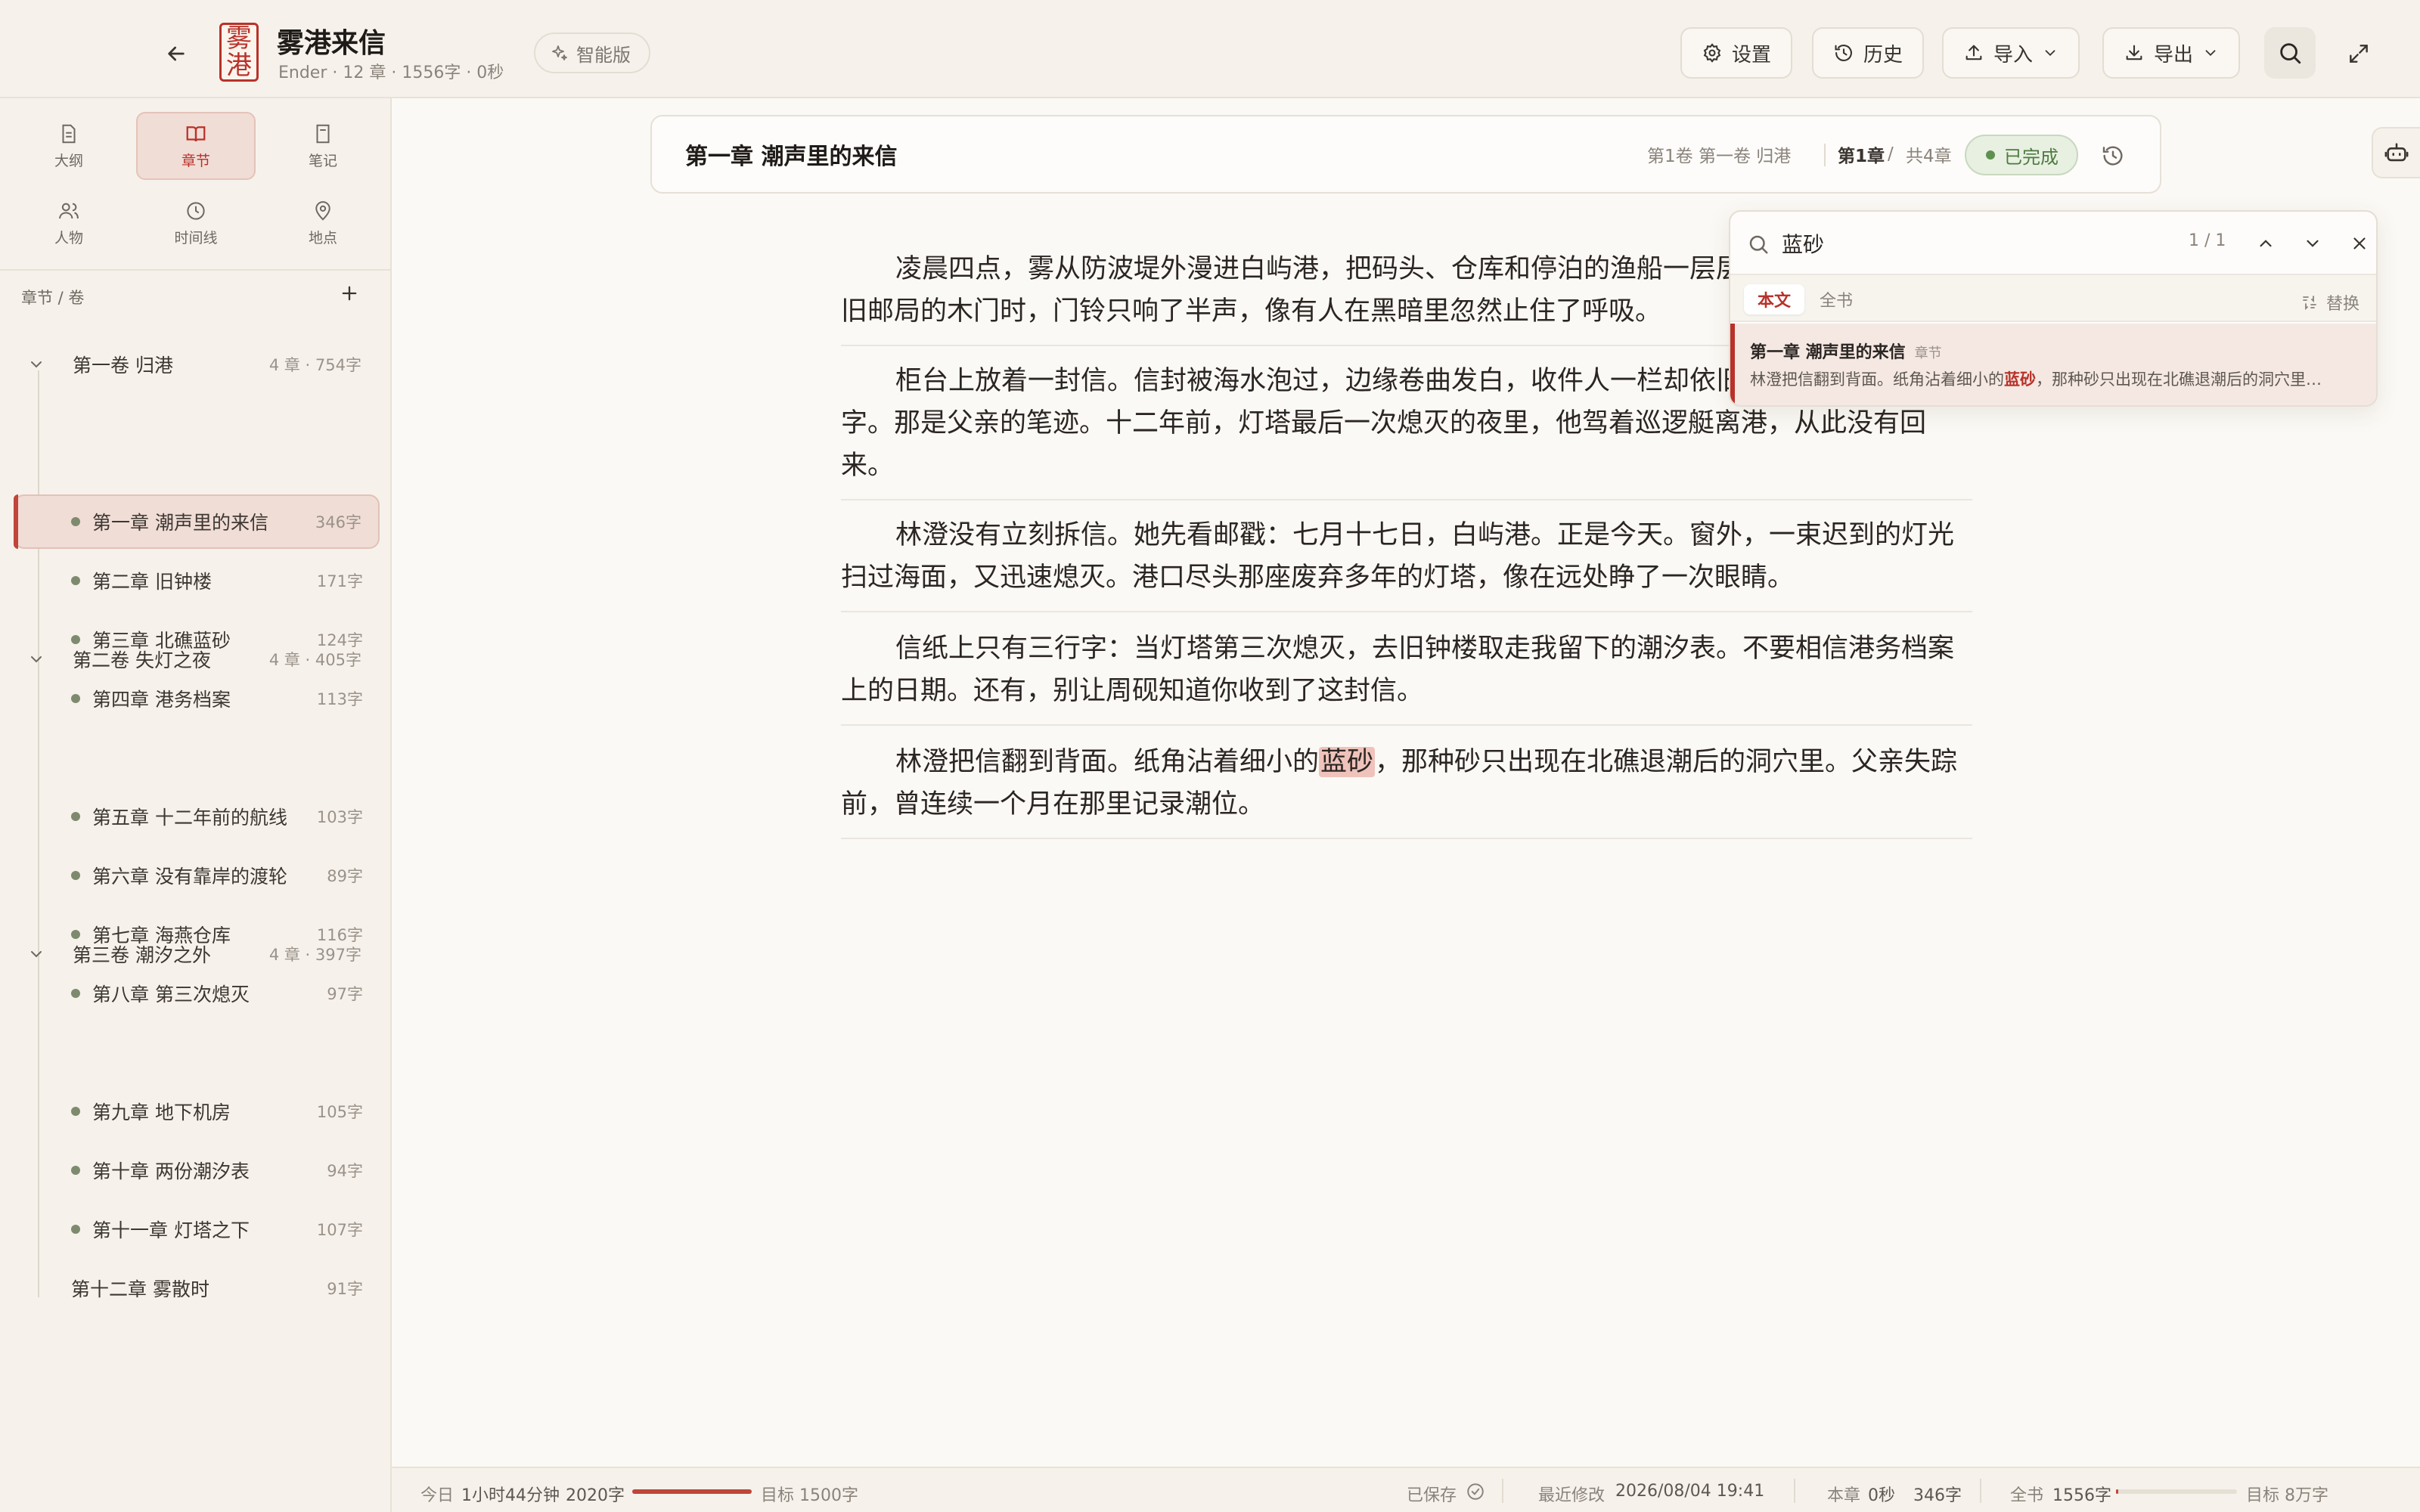  I want to click on chapter-item: 第十一章 灯塔之下 107字, so click(198, 1229).